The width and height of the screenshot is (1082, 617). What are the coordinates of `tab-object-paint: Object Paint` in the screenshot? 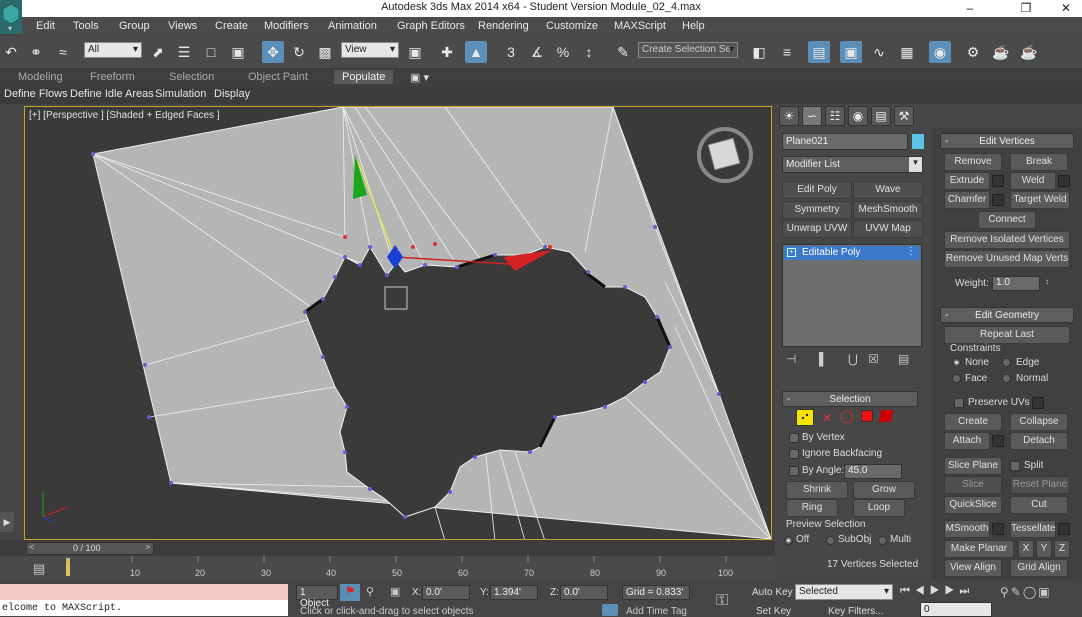 It's located at (278, 77).